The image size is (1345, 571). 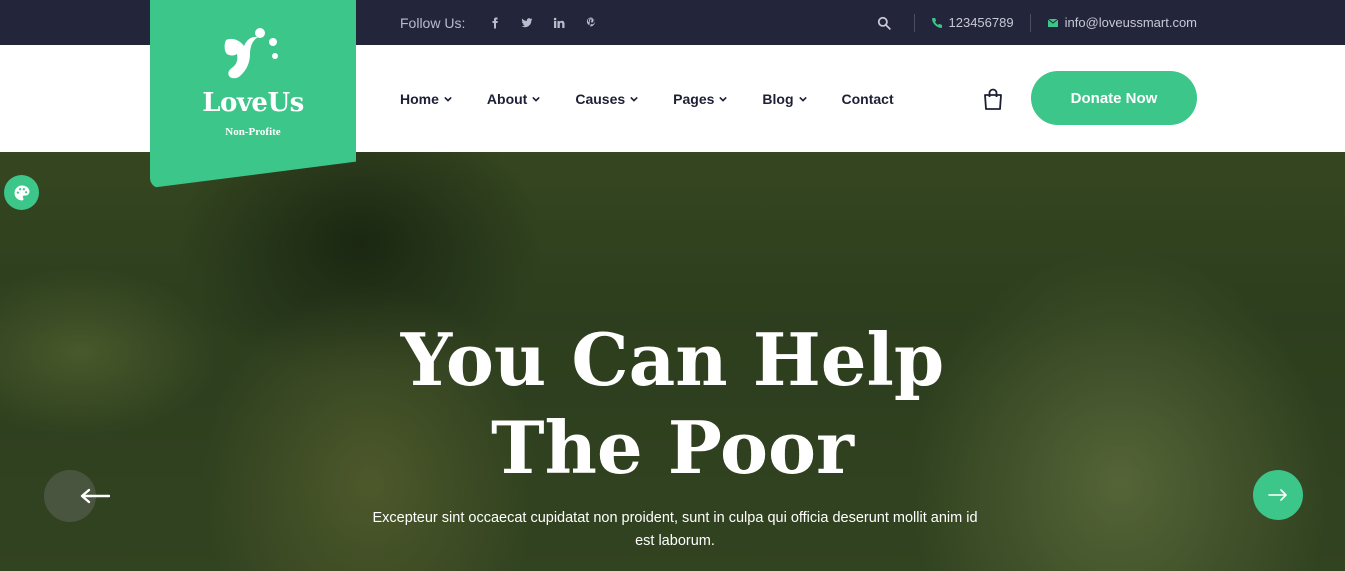 What do you see at coordinates (419, 98) in the screenshot?
I see `nav-label: Home` at bounding box center [419, 98].